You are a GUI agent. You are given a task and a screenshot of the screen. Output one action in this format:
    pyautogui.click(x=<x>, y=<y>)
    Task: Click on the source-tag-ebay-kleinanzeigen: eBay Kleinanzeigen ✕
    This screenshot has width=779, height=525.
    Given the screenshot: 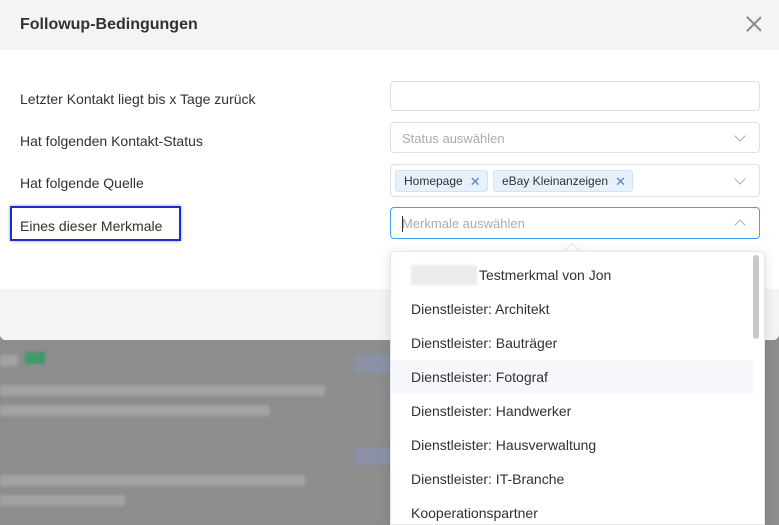 What is the action you would take?
    pyautogui.click(x=563, y=181)
    